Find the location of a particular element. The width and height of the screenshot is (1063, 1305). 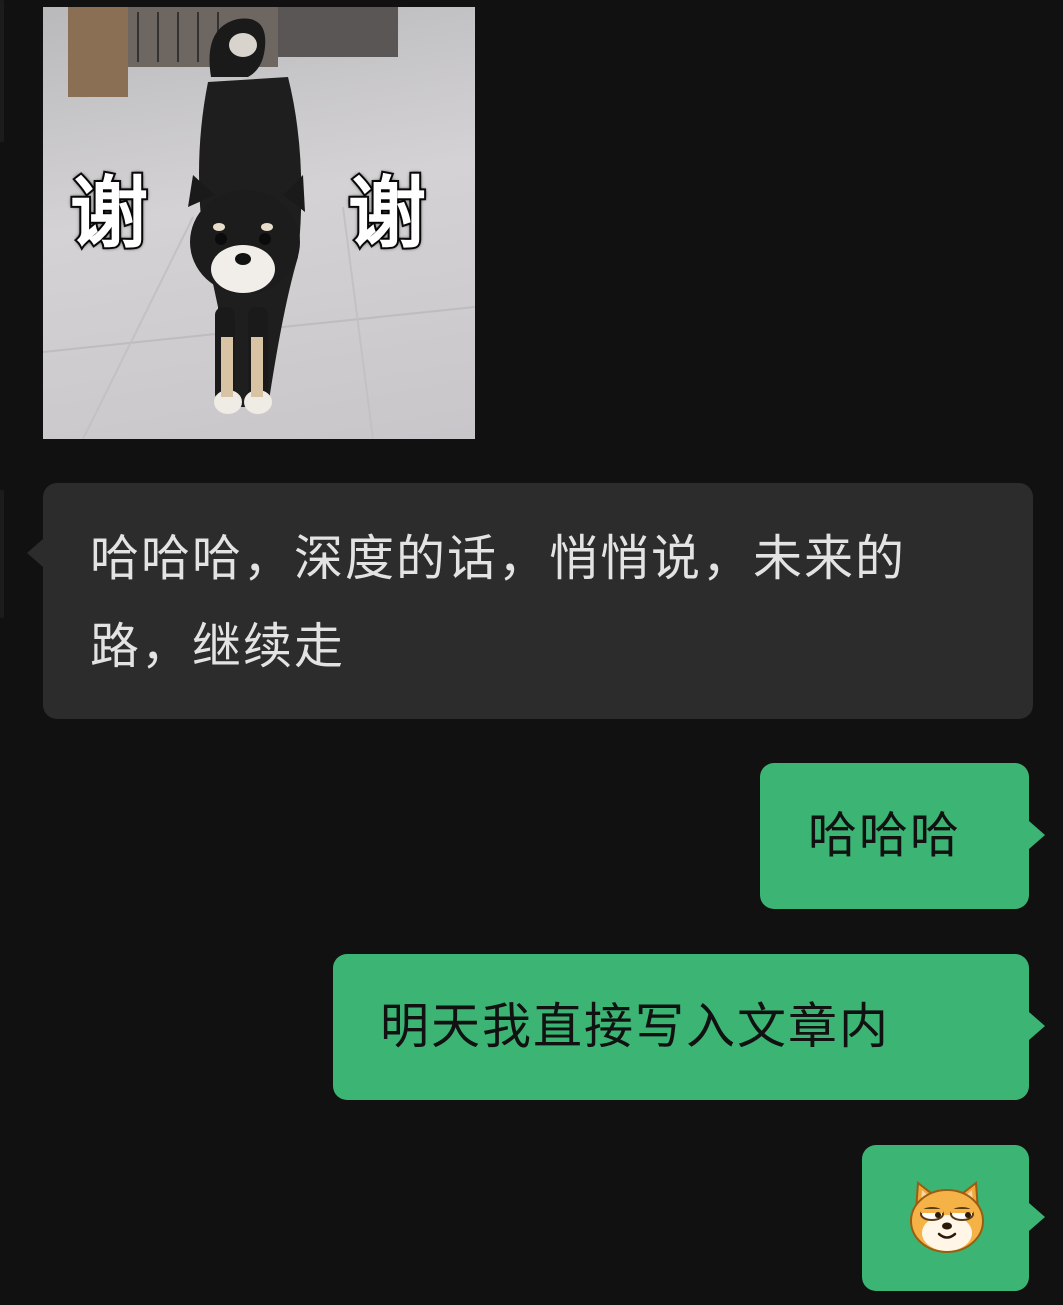

sticker-caption-left: 谢 is located at coordinates (109, 214).